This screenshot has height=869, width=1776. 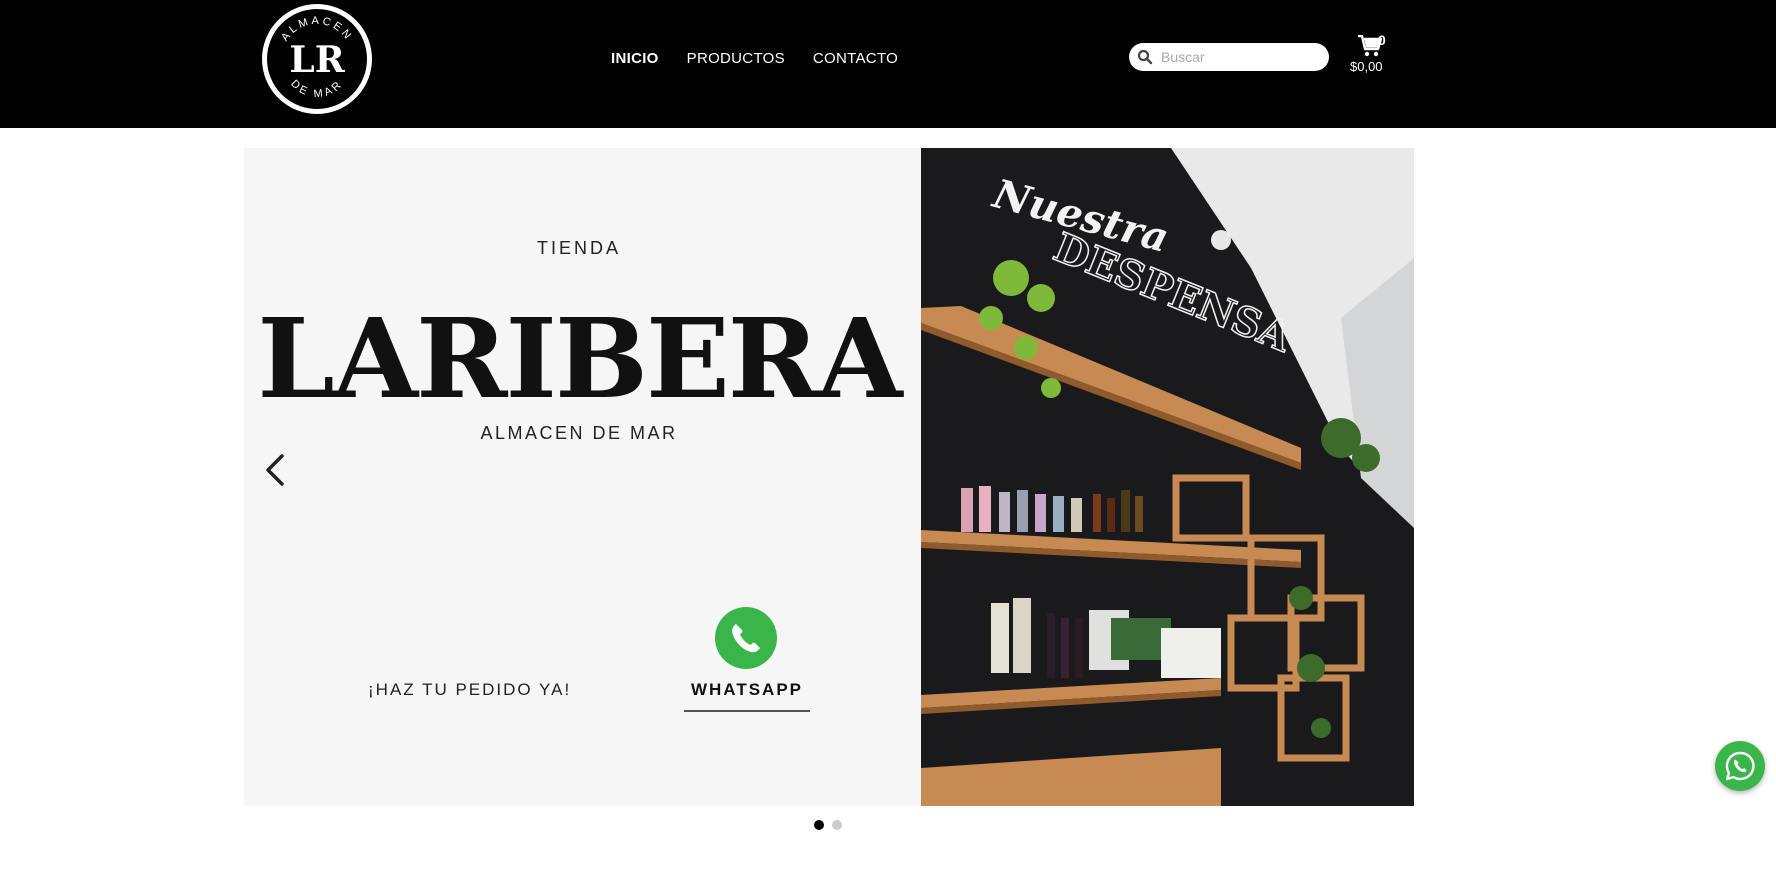 I want to click on nav-item-contacto: CONTACTO, so click(x=855, y=58).